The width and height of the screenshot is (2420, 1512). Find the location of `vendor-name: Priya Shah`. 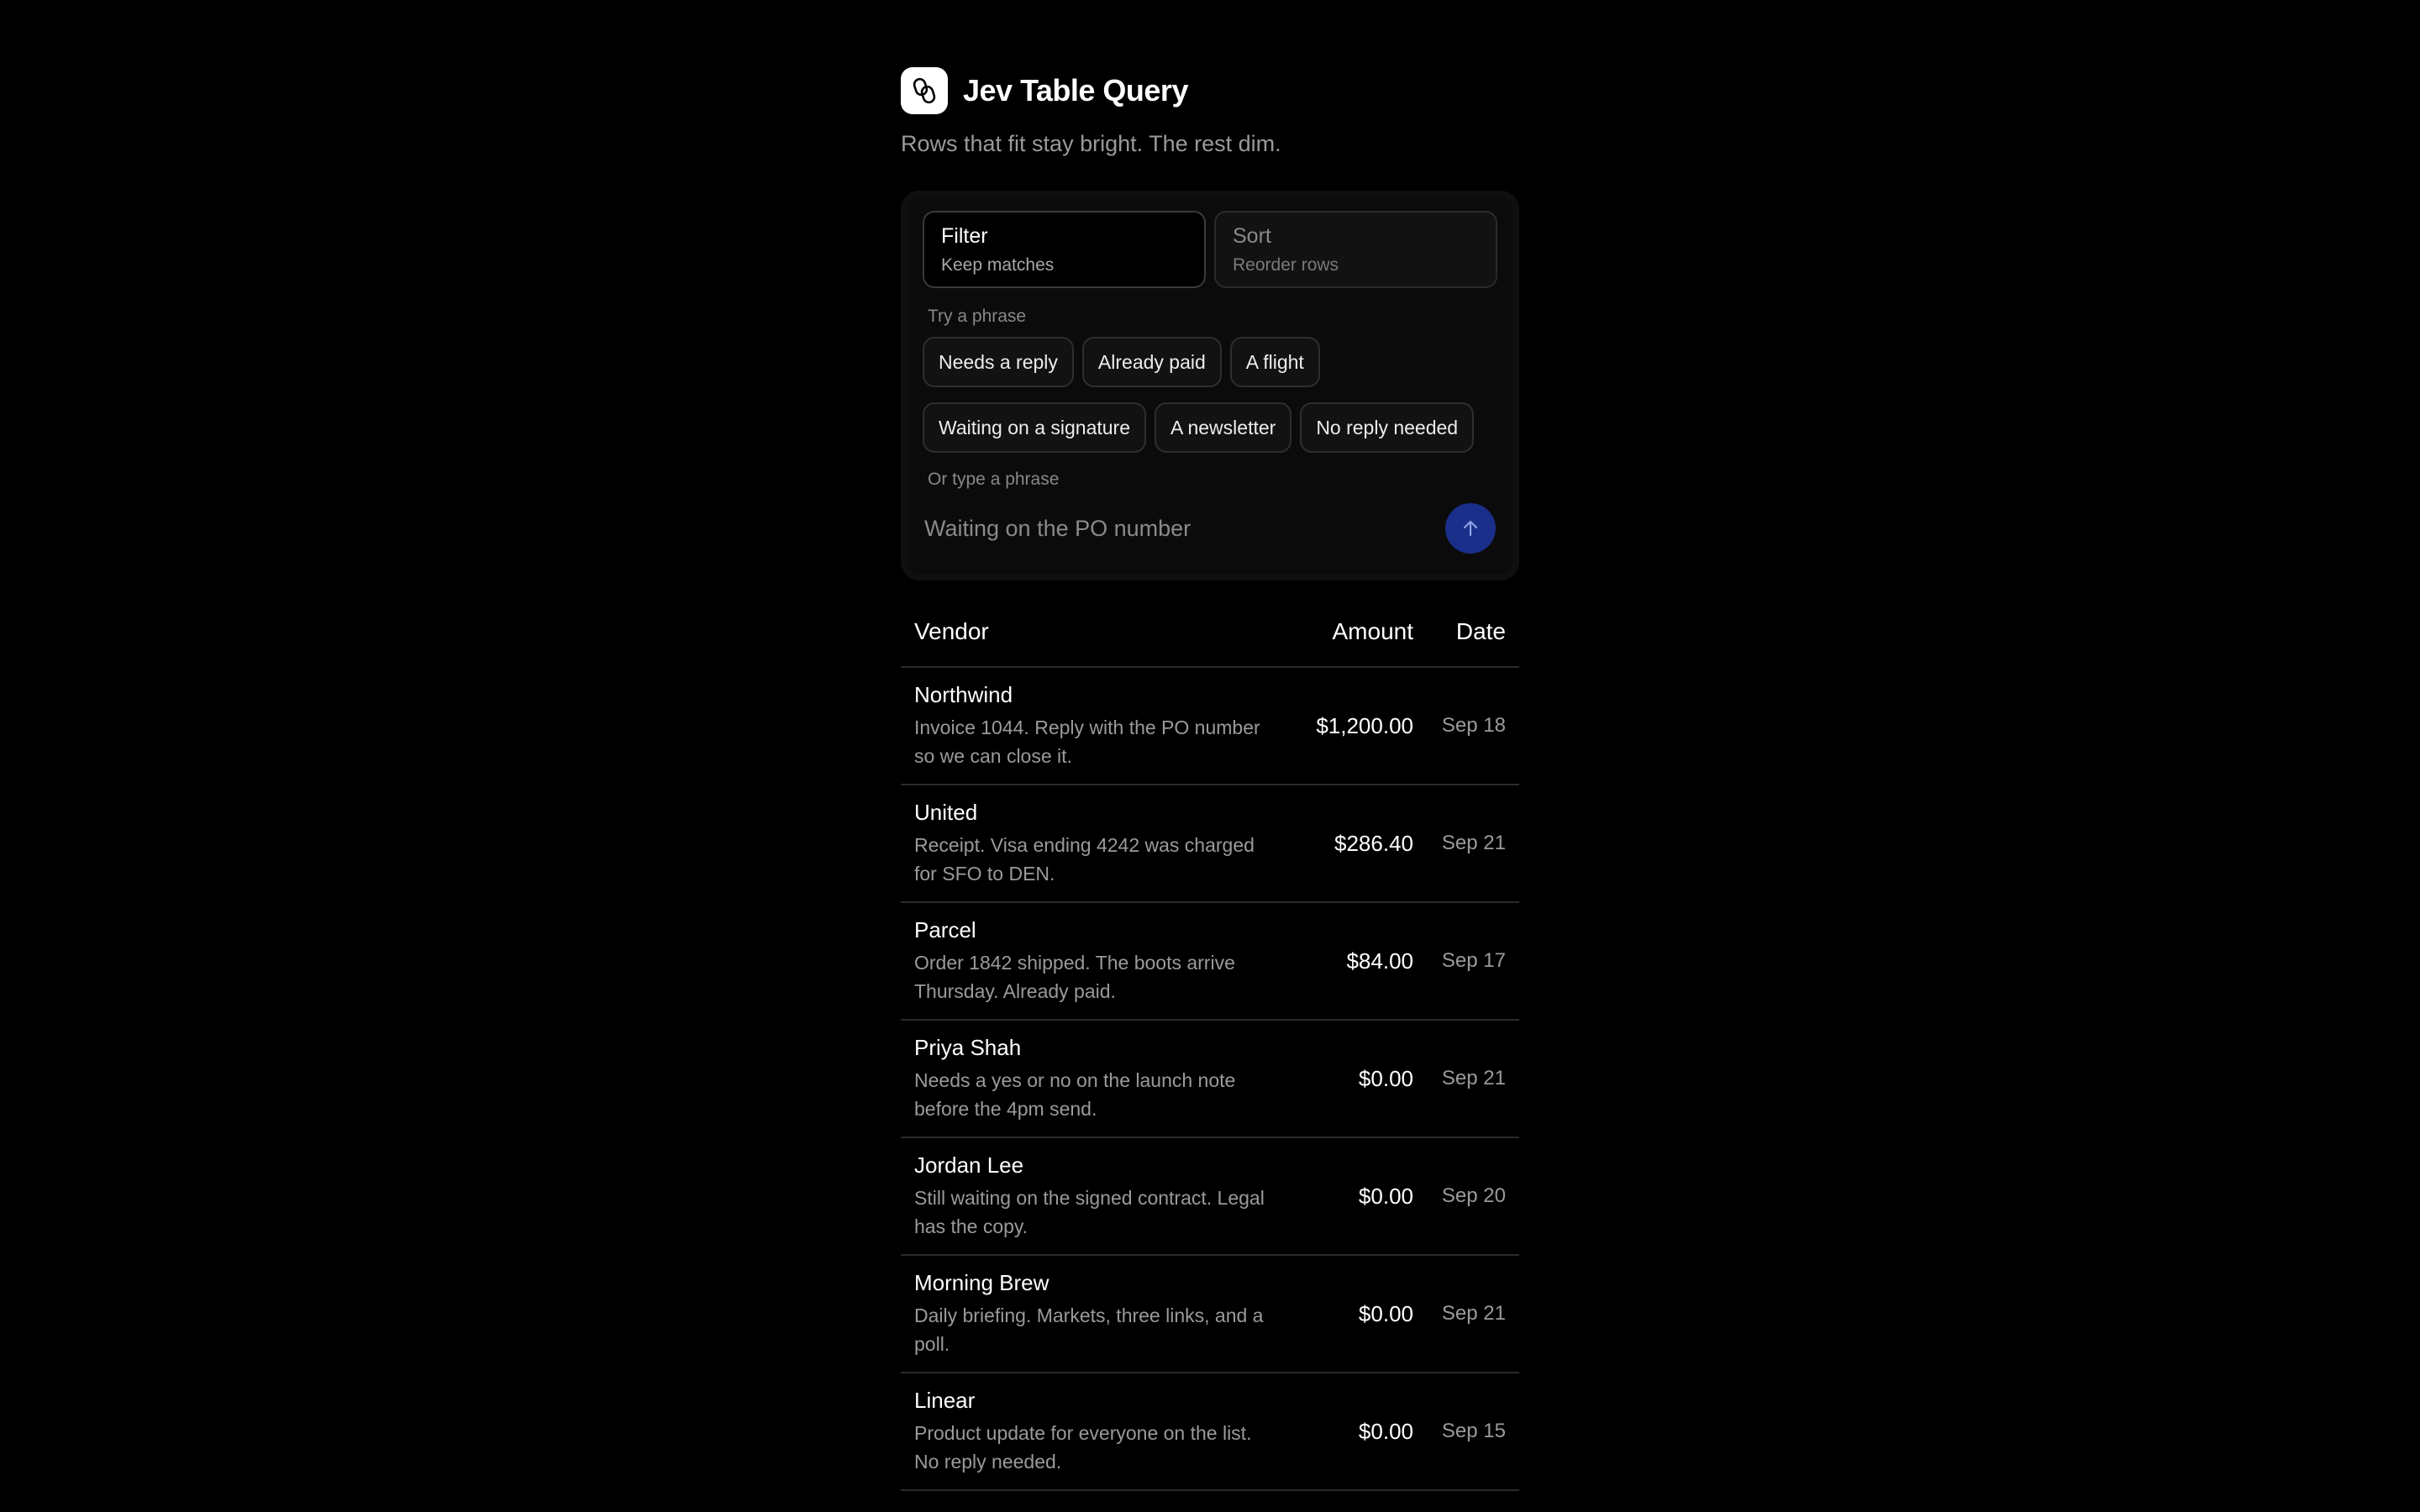

vendor-name: Priya Shah is located at coordinates (968, 1047).